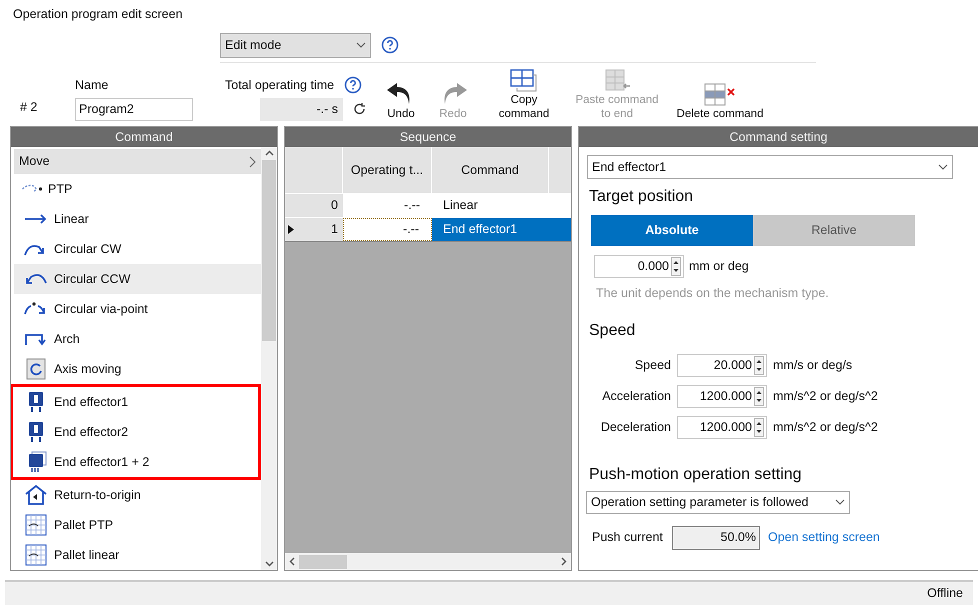 Image resolution: width=978 pixels, height=605 pixels. I want to click on copy-table-icon, so click(524, 80).